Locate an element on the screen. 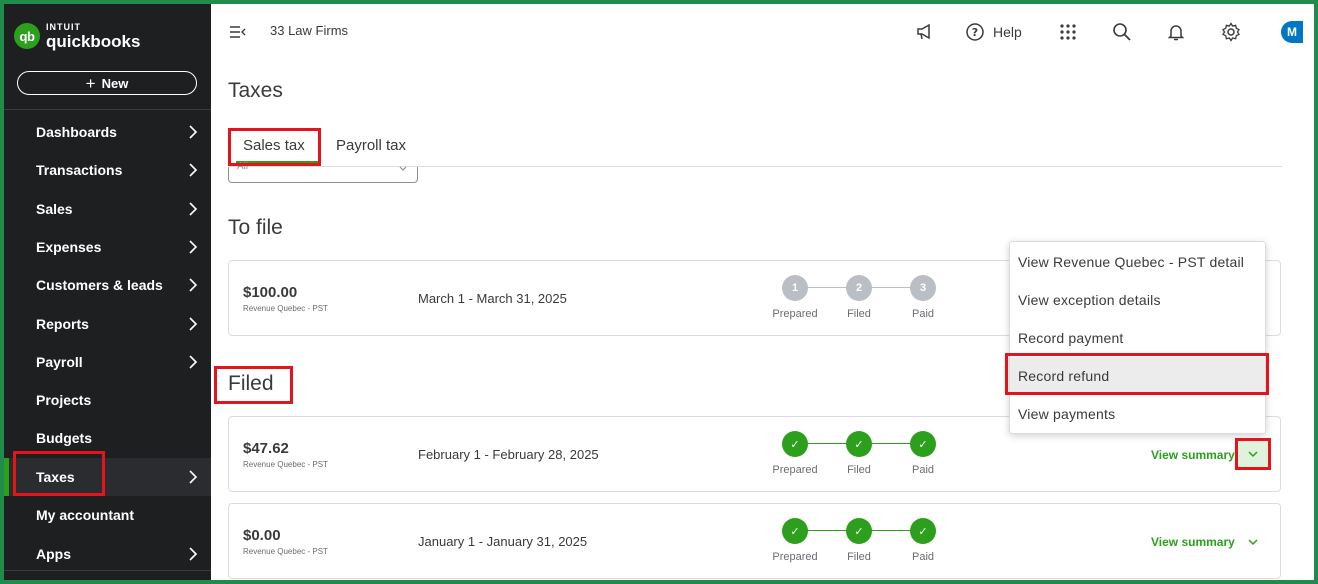 This screenshot has height=584, width=1318. section-title-filed: Filed is located at coordinates (251, 383).